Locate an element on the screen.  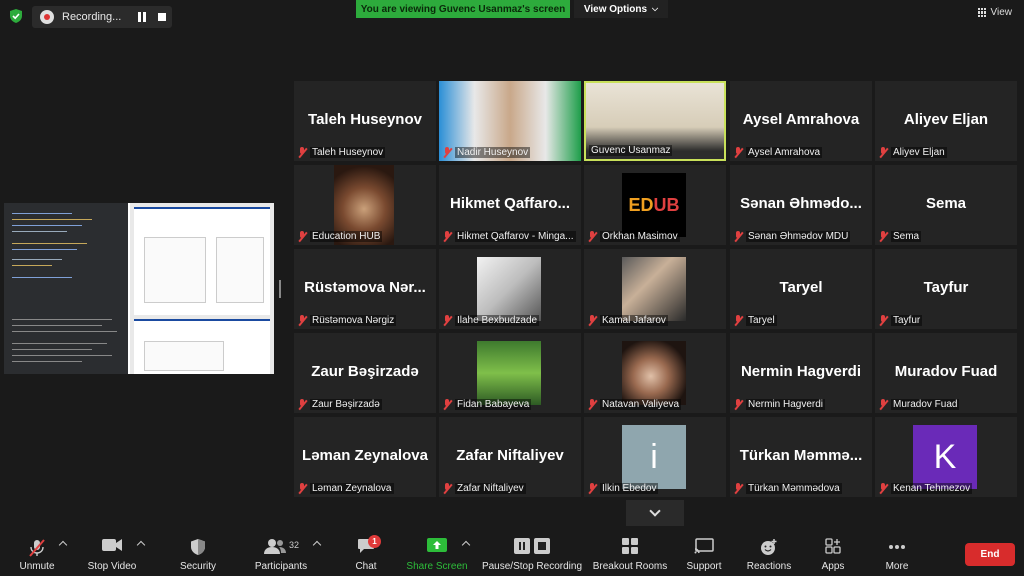
participant-name-label: Taleh Huseynov is located at coordinates (348, 152).